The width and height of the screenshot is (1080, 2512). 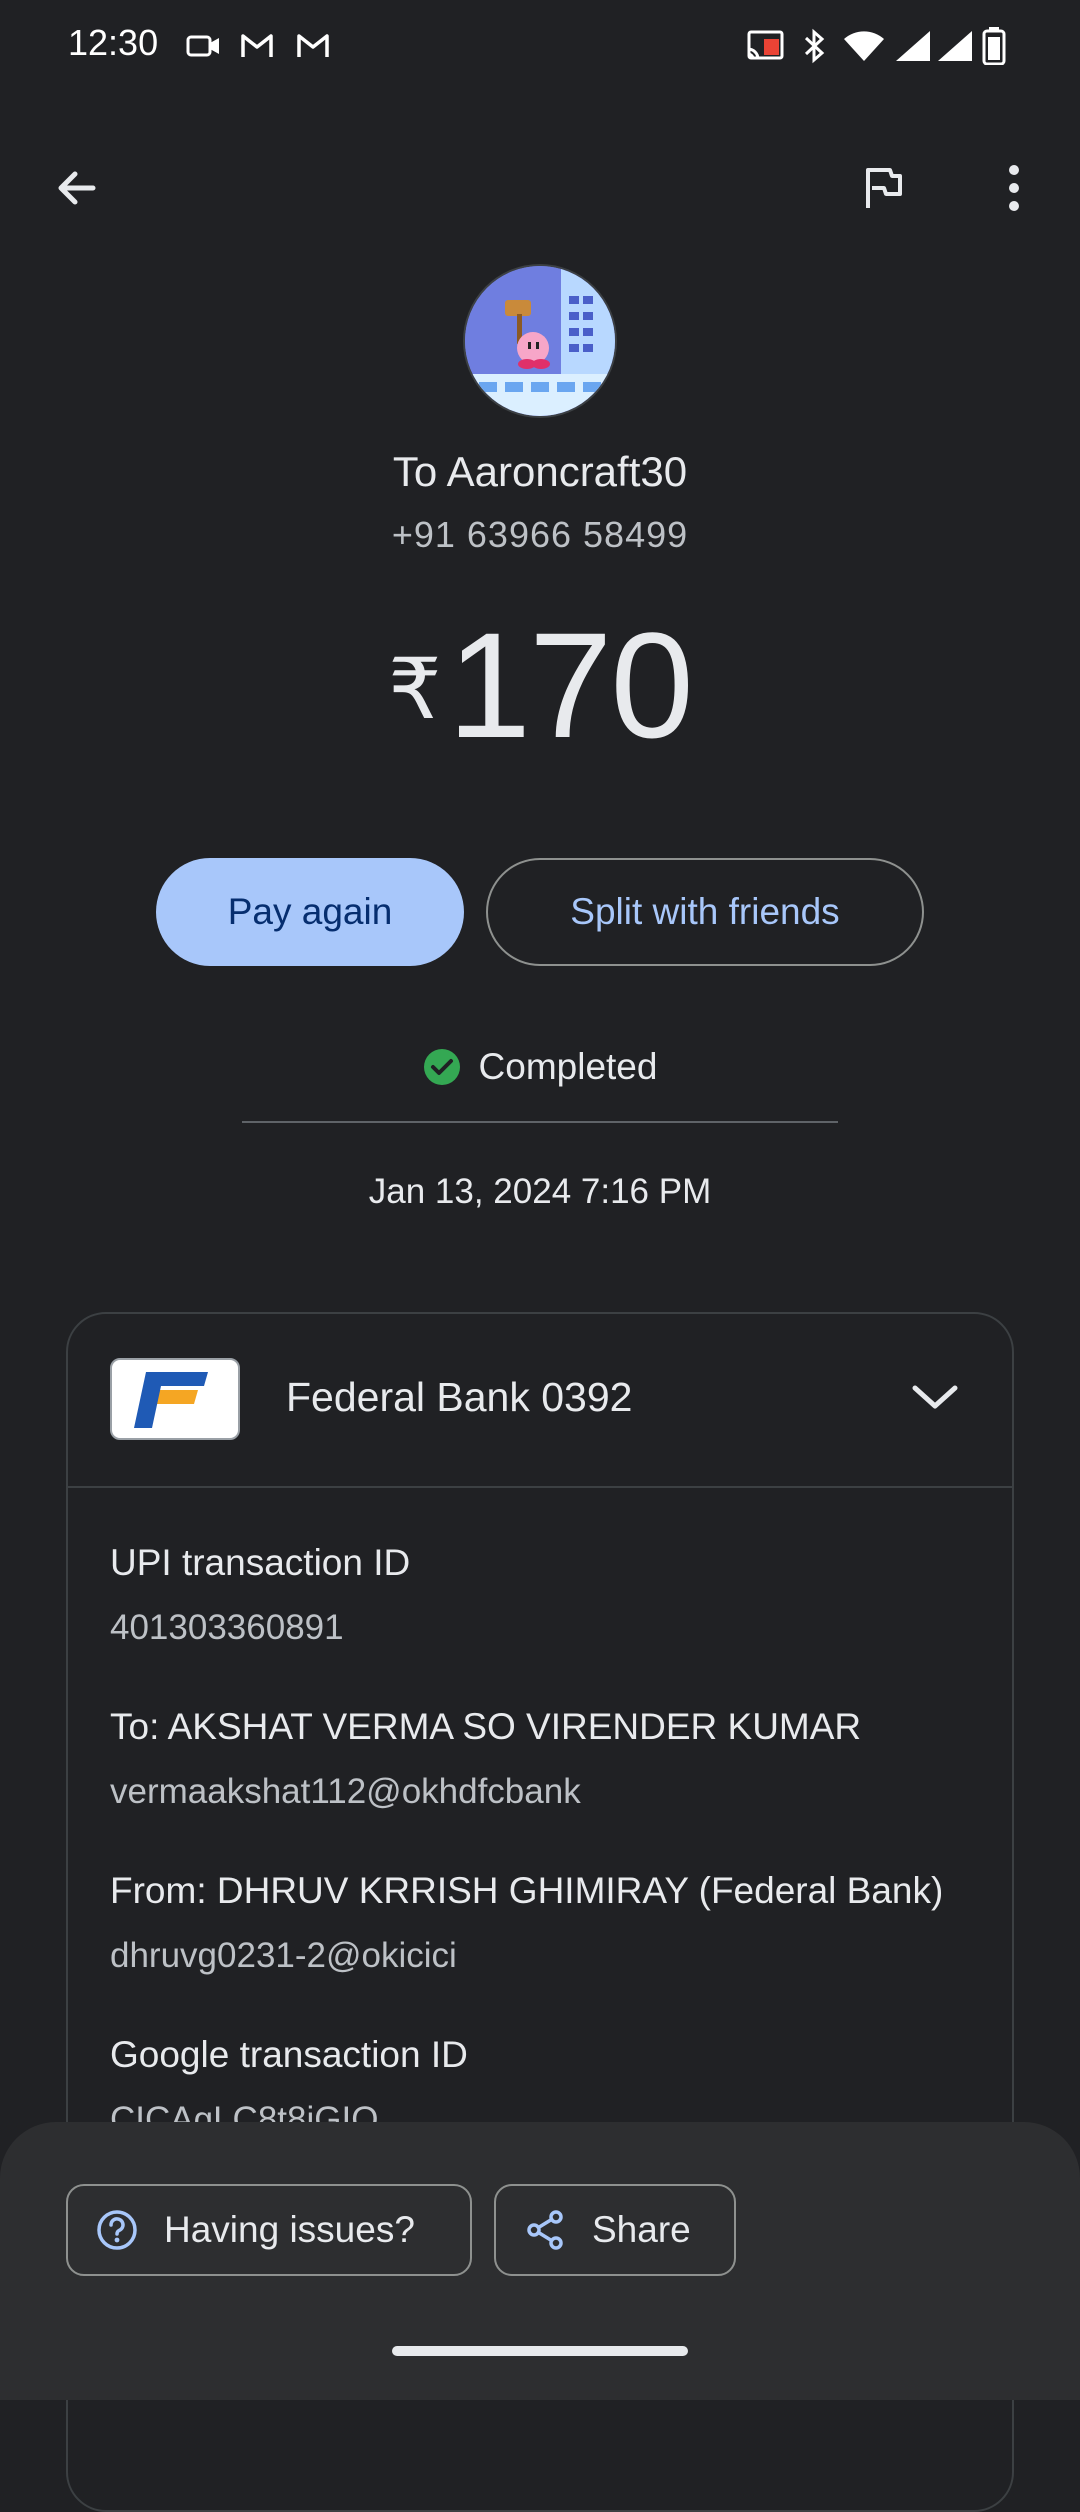 I want to click on transaction-status: Completed, so click(x=540, y=1067).